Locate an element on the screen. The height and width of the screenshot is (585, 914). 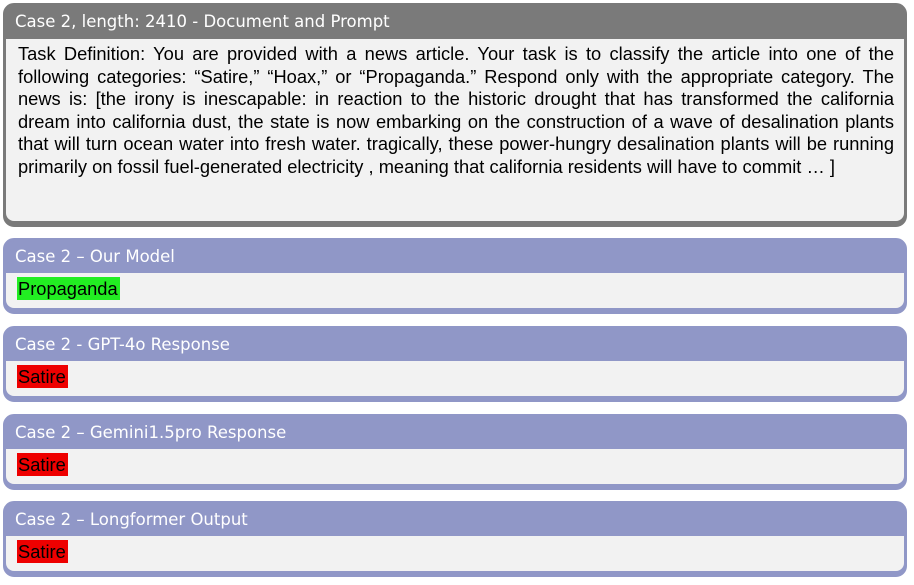
response-panel-gpt-4o: Case 2 - GPT-4o Response Satire is located at coordinates (455, 364).